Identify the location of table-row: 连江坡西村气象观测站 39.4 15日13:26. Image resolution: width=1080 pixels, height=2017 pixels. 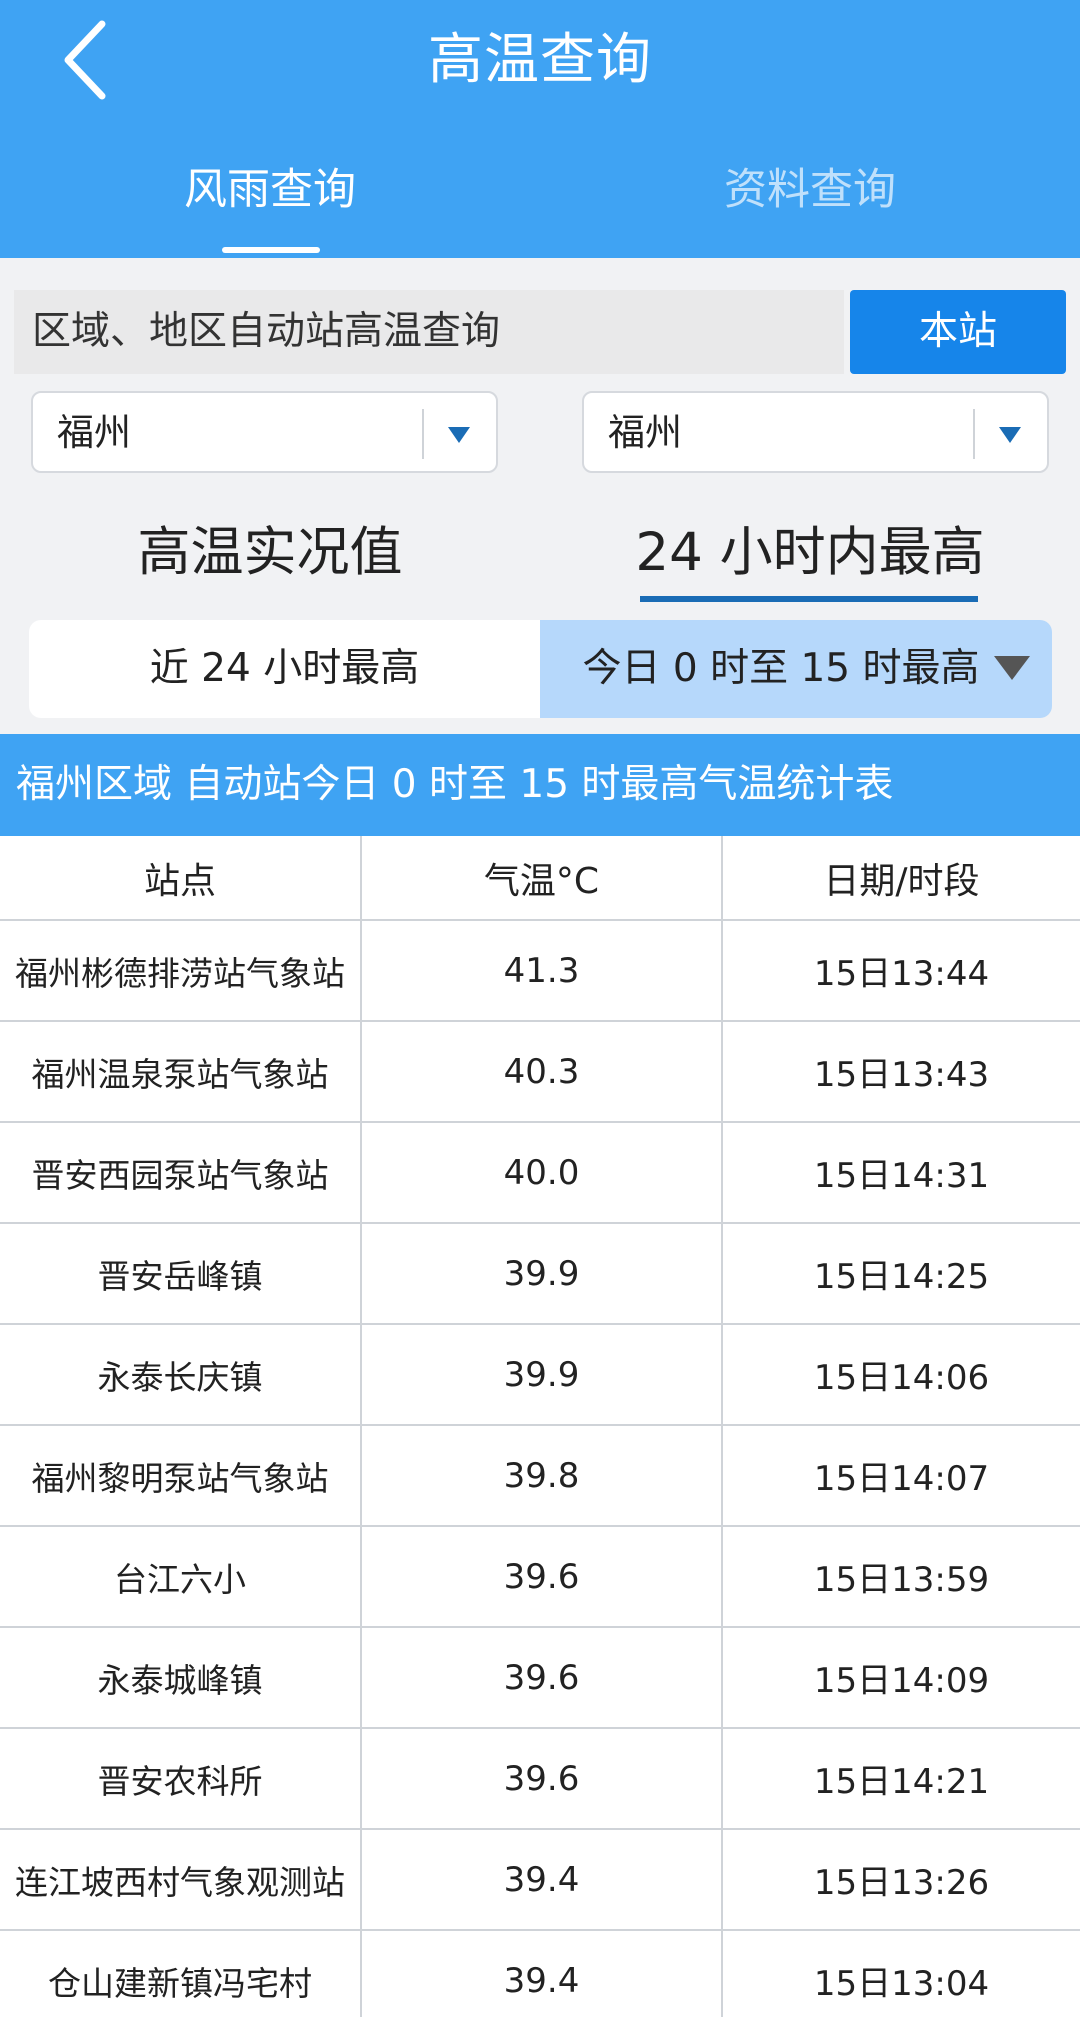
(540, 1879).